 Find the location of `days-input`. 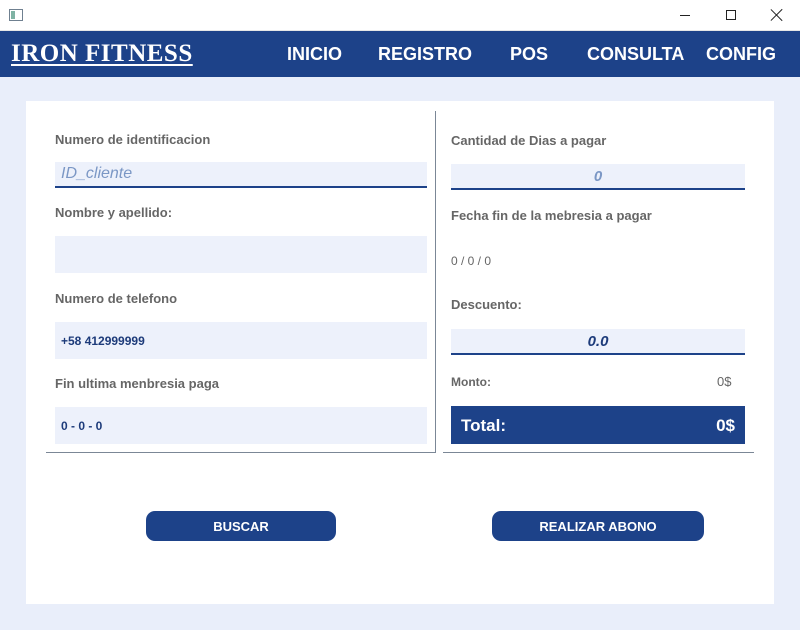

days-input is located at coordinates (598, 177).